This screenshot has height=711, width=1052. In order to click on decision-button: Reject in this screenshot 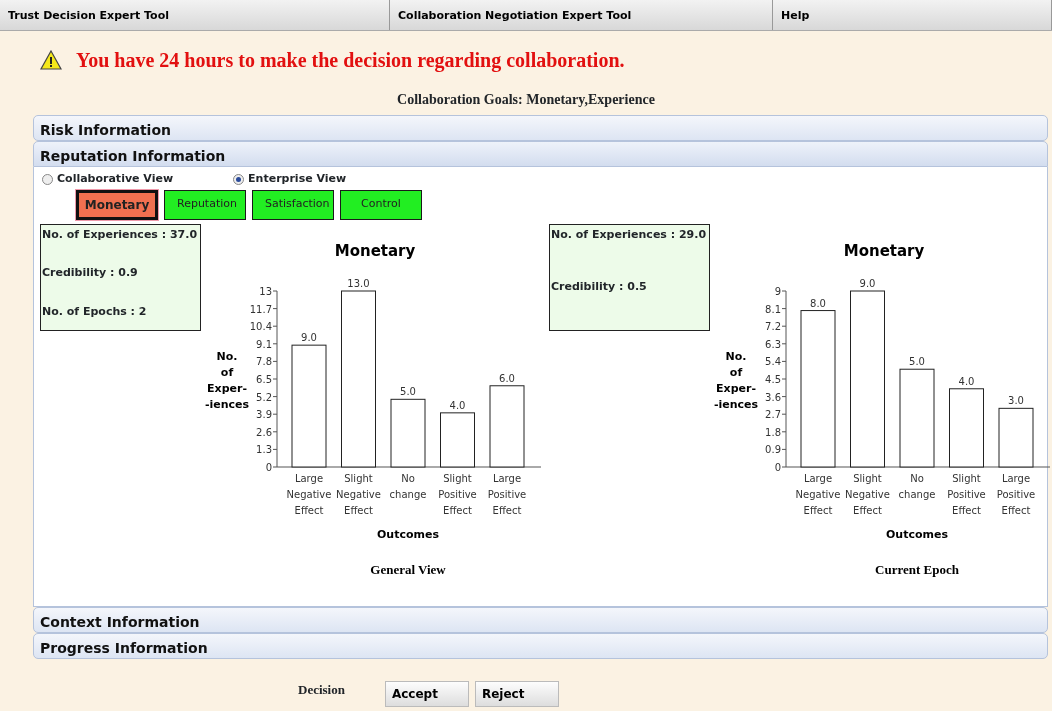, I will do `click(516, 694)`.